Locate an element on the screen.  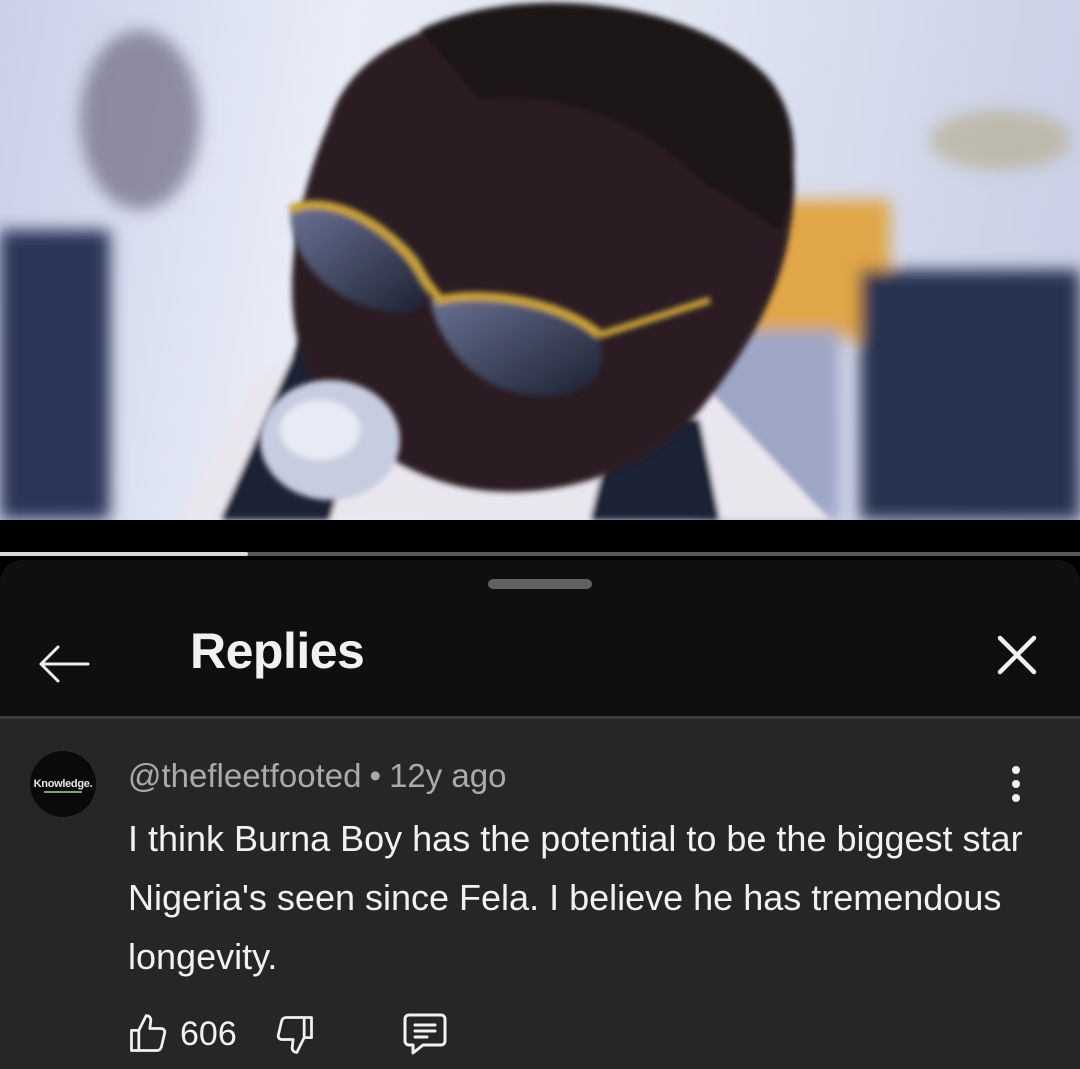
thumbs-down-icon is located at coordinates (294, 1035).